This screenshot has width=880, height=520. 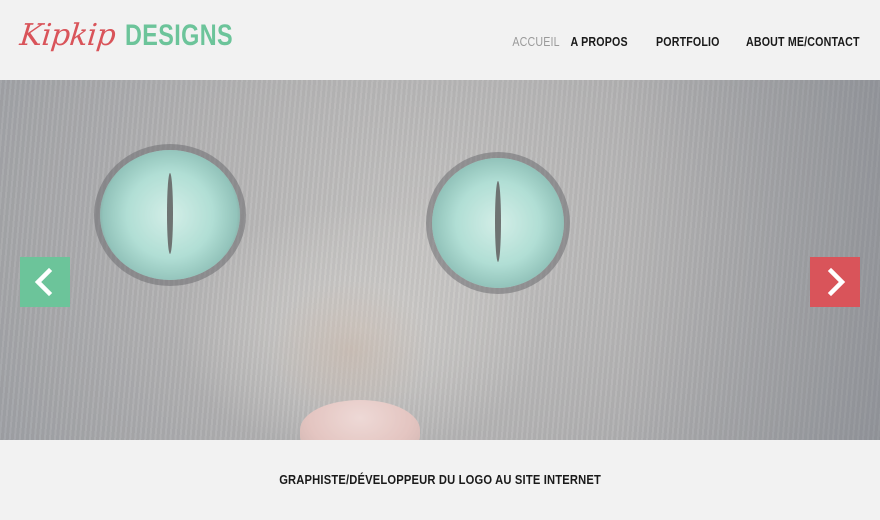 I want to click on nav-slot-accueil: ACCUEIL, so click(x=530, y=42).